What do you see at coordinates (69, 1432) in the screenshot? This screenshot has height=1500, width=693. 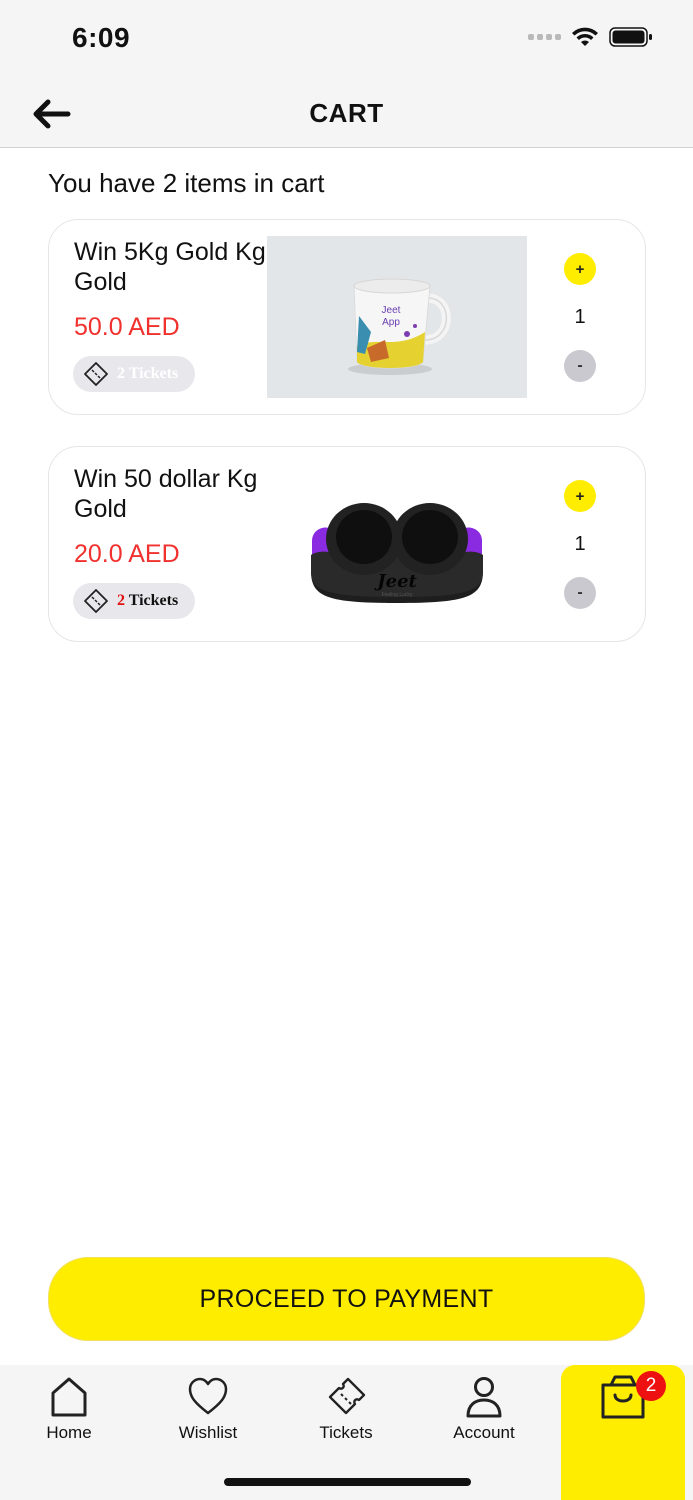 I see `tab-home-label: Home` at bounding box center [69, 1432].